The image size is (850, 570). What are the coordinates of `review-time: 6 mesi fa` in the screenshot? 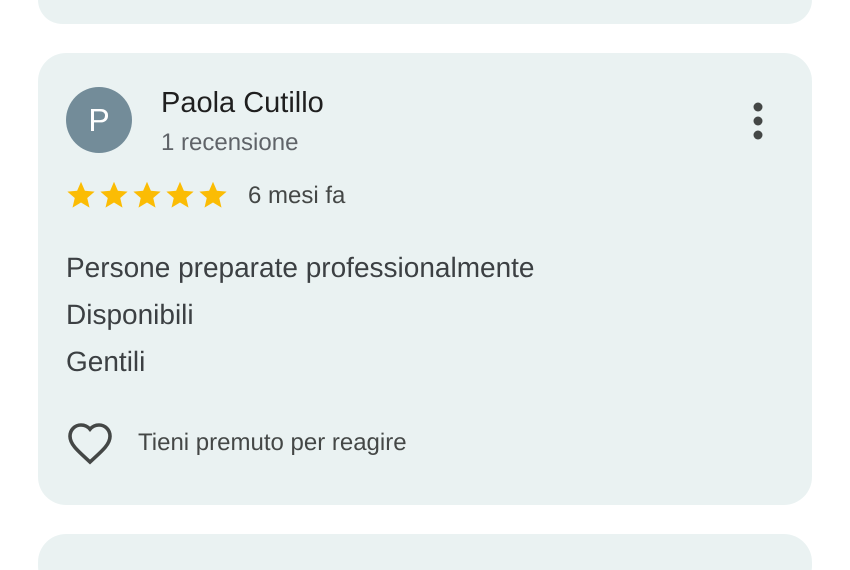 It's located at (297, 196).